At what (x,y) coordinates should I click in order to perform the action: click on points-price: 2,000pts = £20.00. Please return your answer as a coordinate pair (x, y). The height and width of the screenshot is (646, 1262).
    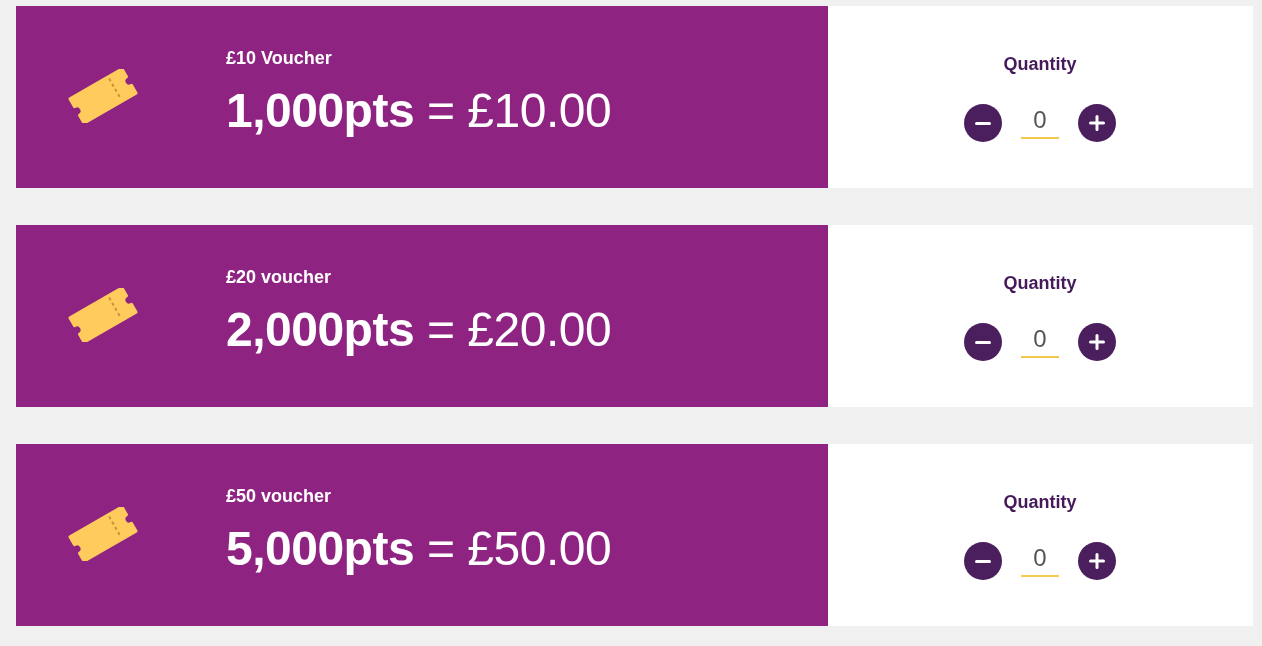
    Looking at the image, I should click on (419, 330).